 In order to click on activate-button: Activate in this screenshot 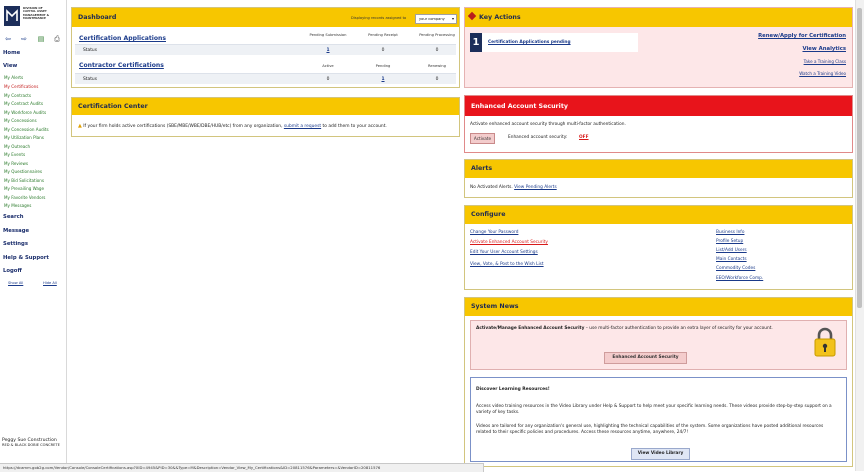, I will do `click(482, 138)`.